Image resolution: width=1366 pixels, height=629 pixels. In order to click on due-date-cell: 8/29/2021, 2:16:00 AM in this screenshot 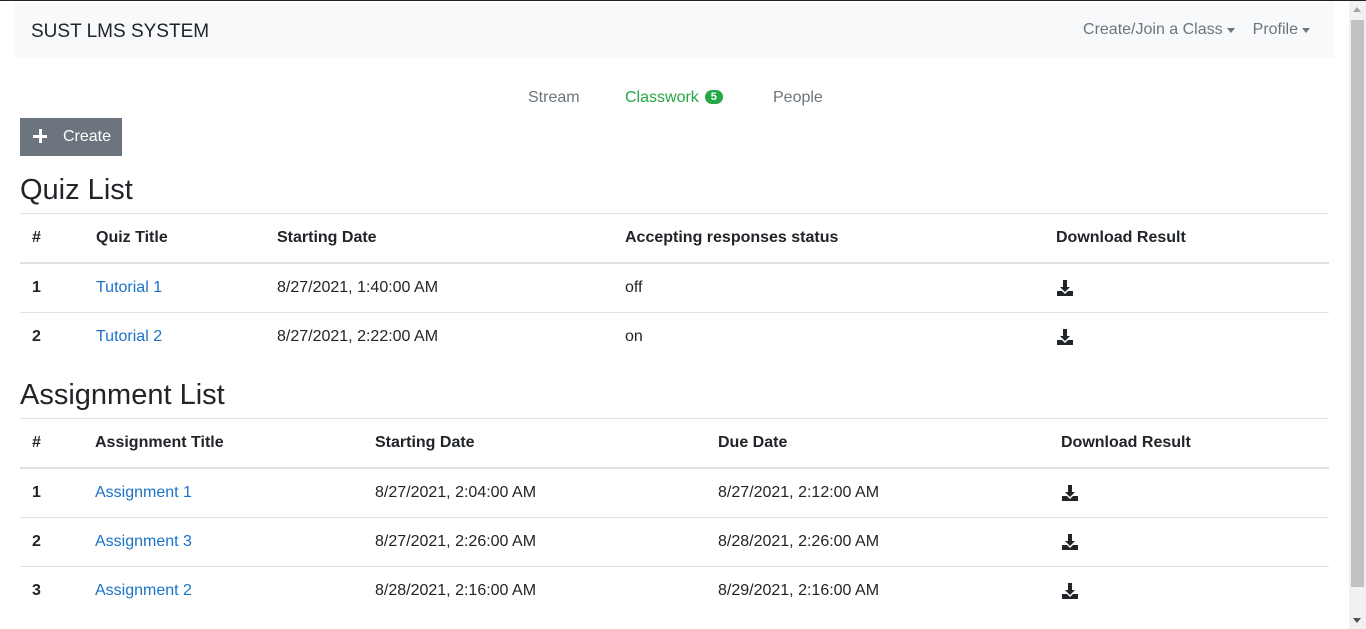, I will do `click(877, 590)`.